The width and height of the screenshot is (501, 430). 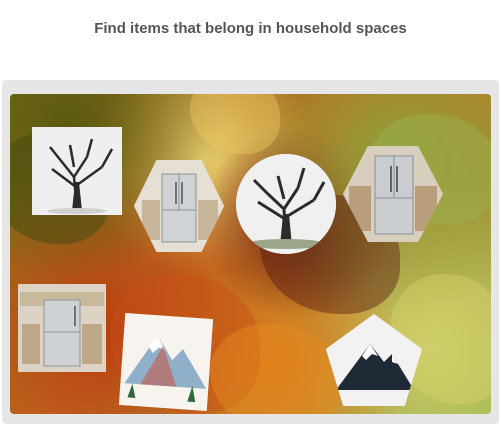 I want to click on mountain-icon, so click(x=166, y=362).